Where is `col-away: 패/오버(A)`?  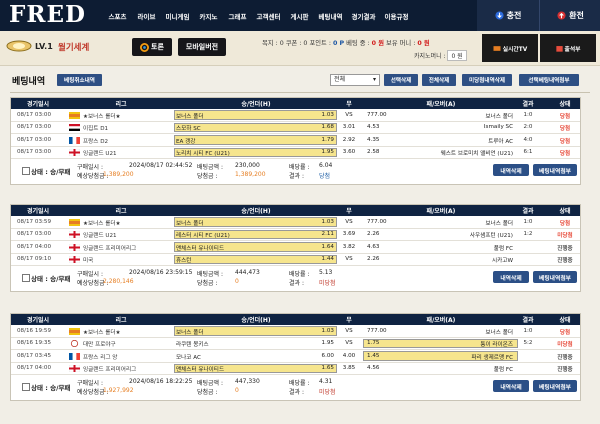 col-away: 패/오버(A) is located at coordinates (441, 211).